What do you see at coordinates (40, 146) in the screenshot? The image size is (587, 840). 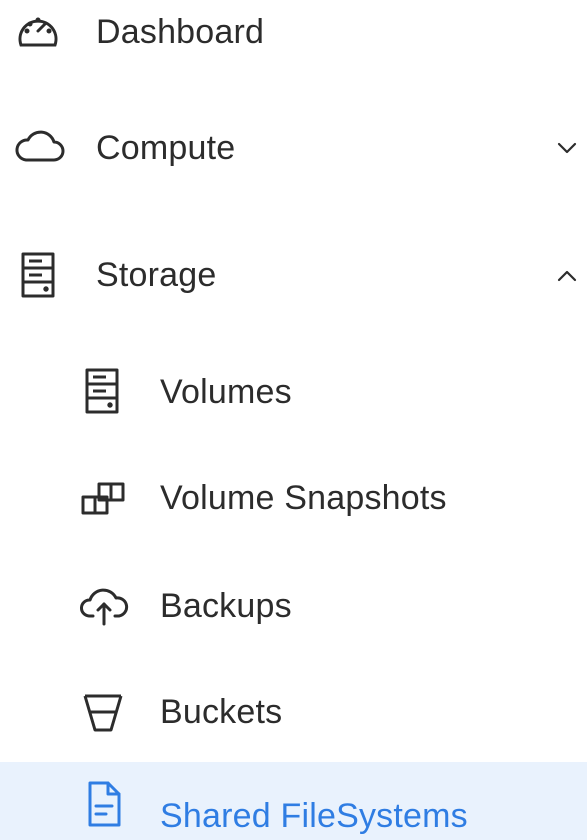 I see `cloud-icon` at bounding box center [40, 146].